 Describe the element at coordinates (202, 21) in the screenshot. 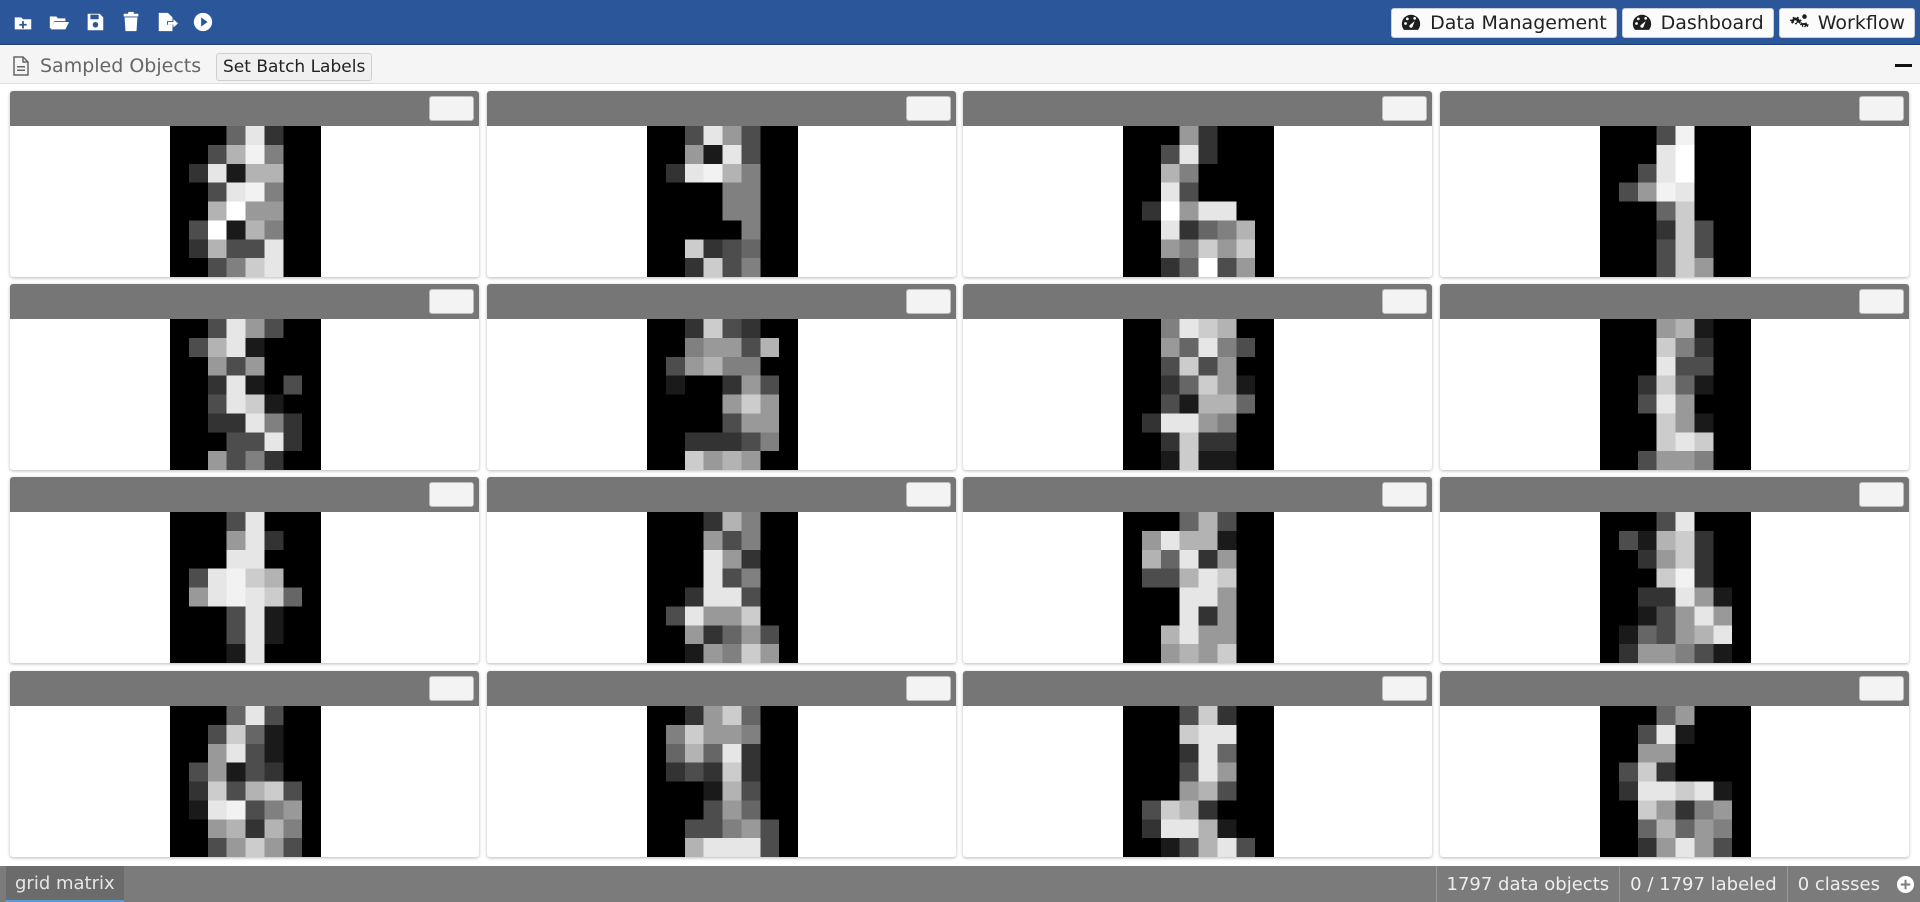

I see `run-icon` at that location.